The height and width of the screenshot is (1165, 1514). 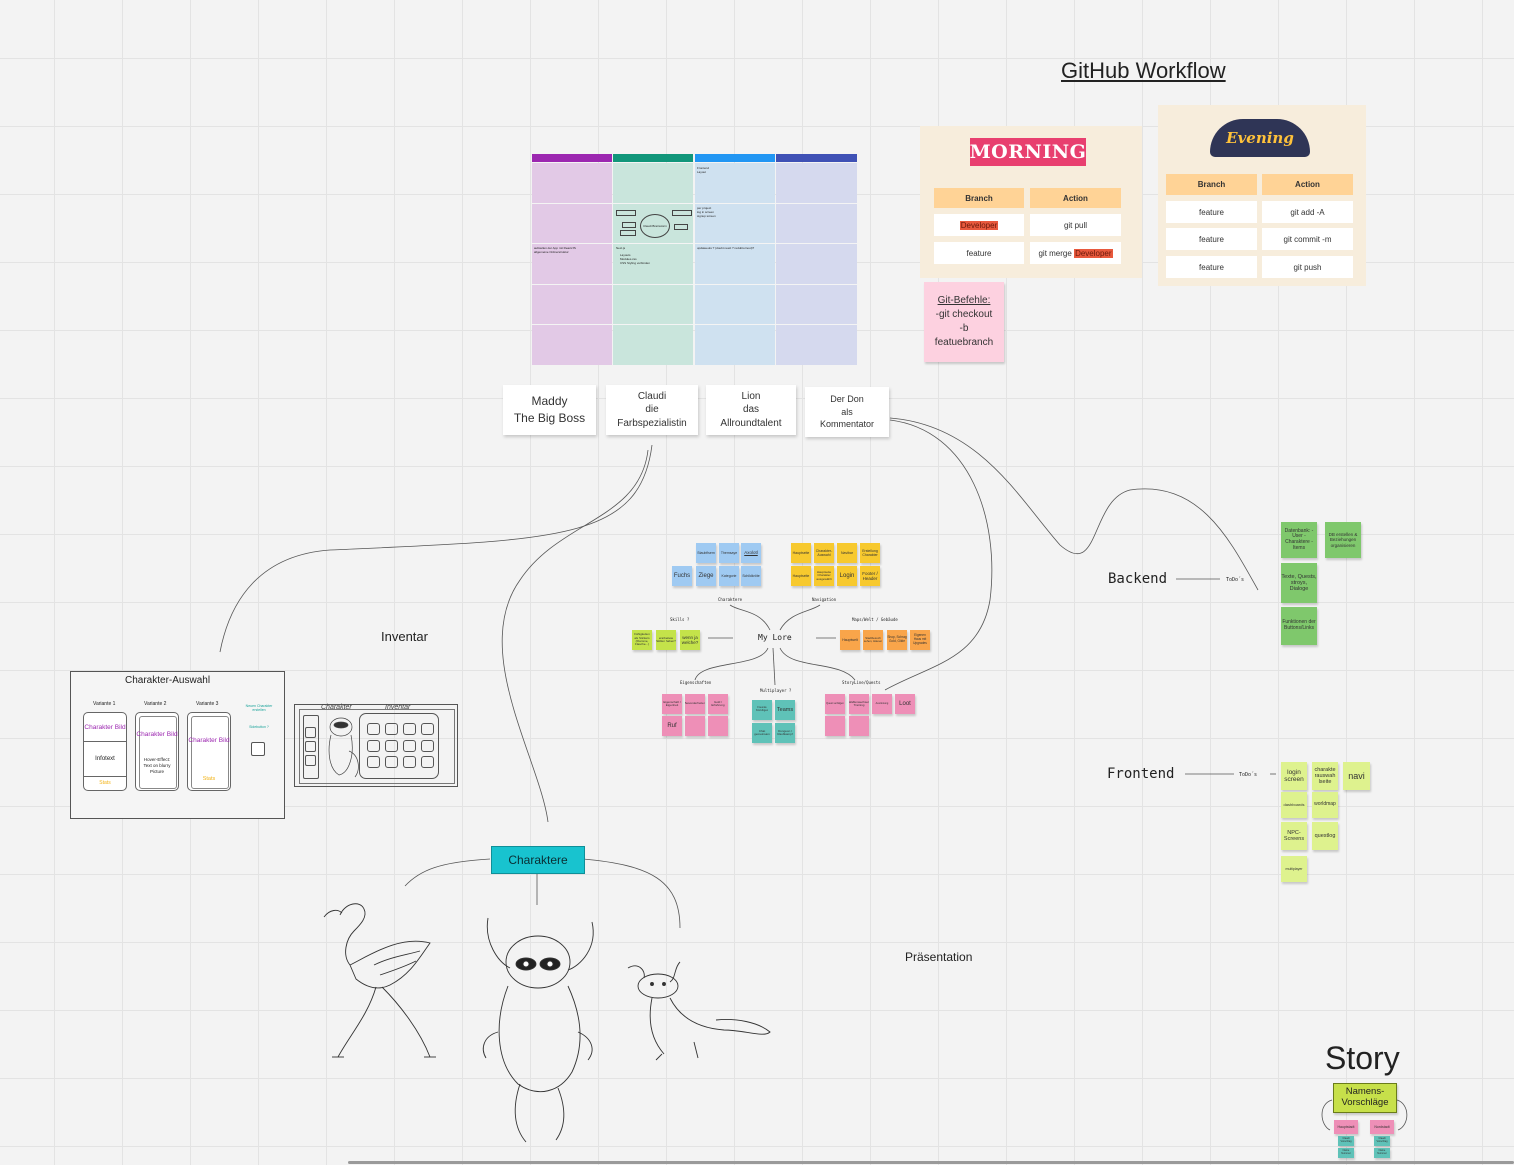 What do you see at coordinates (824, 553) in the screenshot?
I see `note-nav-2: Charakter-Auswahl` at bounding box center [824, 553].